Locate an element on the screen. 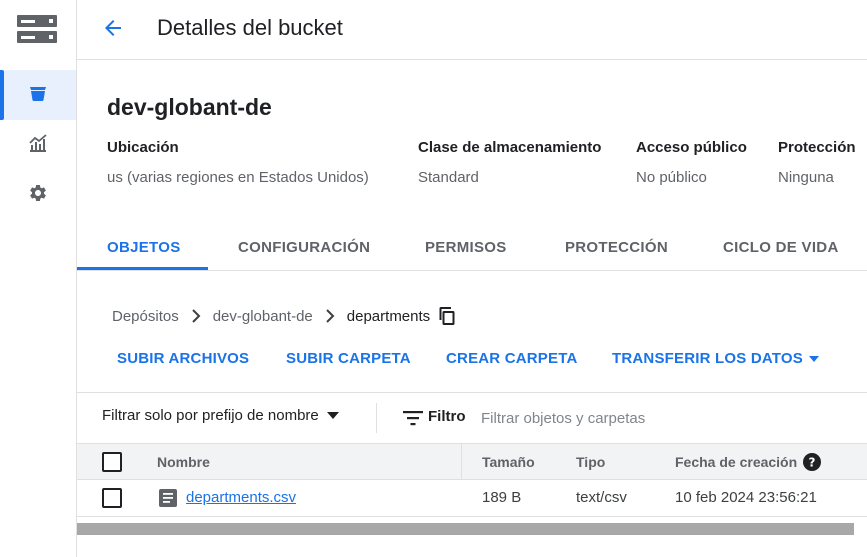 This screenshot has width=867, height=557. horizontal-scrollbar is located at coordinates (465, 529).